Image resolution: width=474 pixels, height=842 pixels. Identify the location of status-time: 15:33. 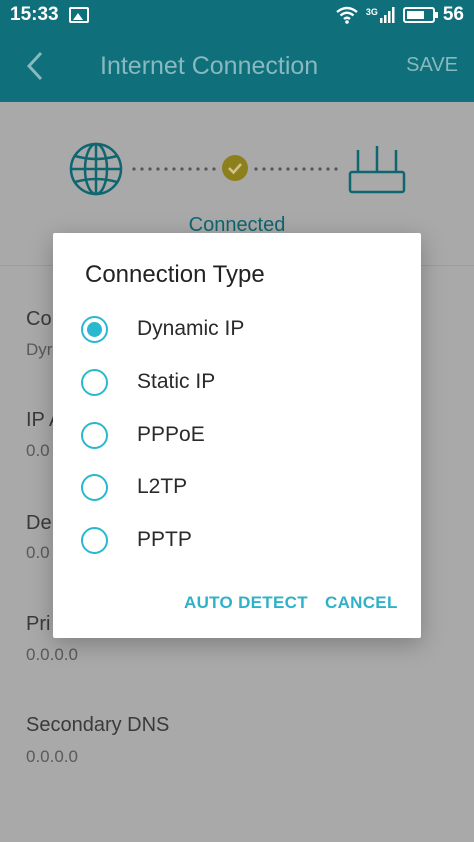
(34, 14).